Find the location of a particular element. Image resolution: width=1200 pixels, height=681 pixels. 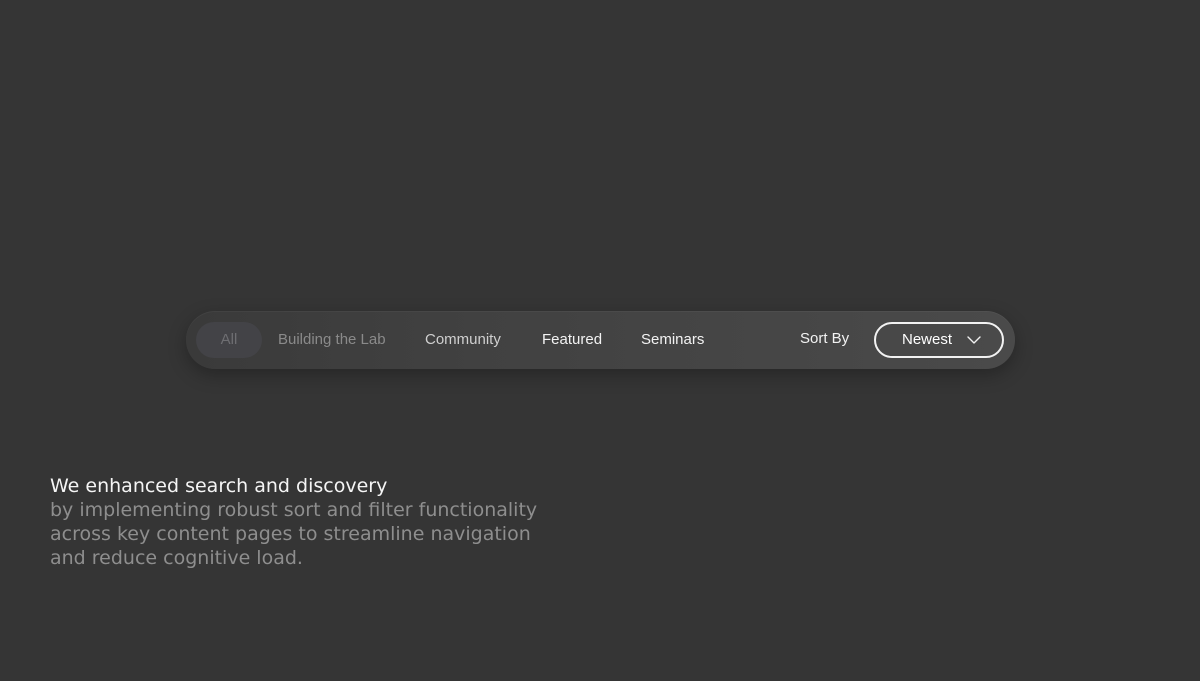

tab-seminars: Seminars is located at coordinates (672, 340).